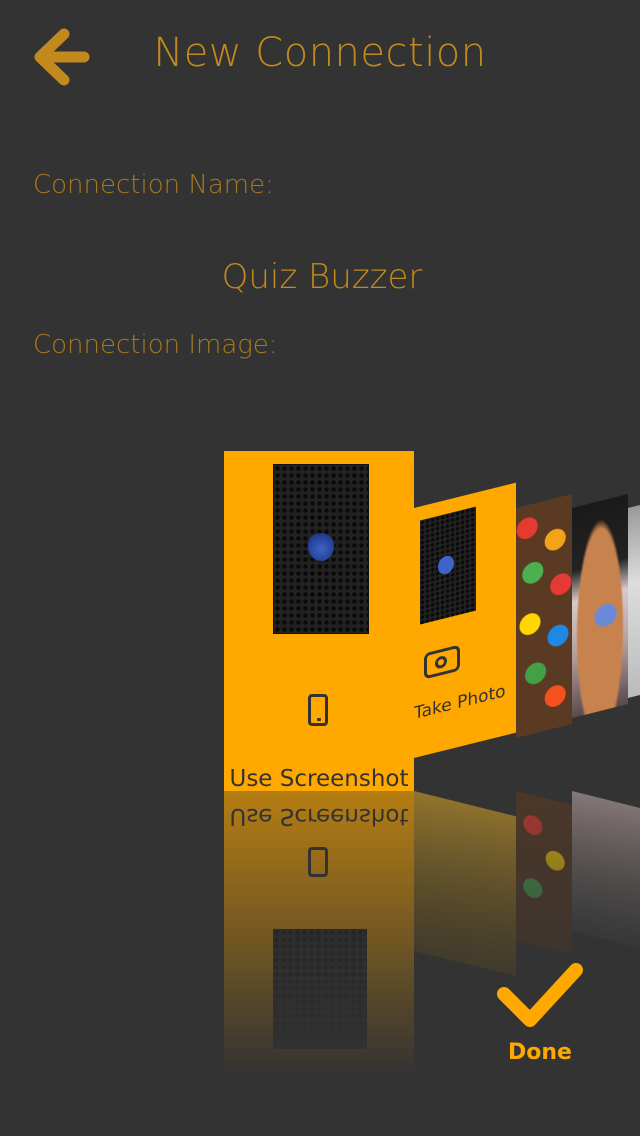 The image size is (640, 1136). I want to click on page-title: New Connection, so click(320, 53).